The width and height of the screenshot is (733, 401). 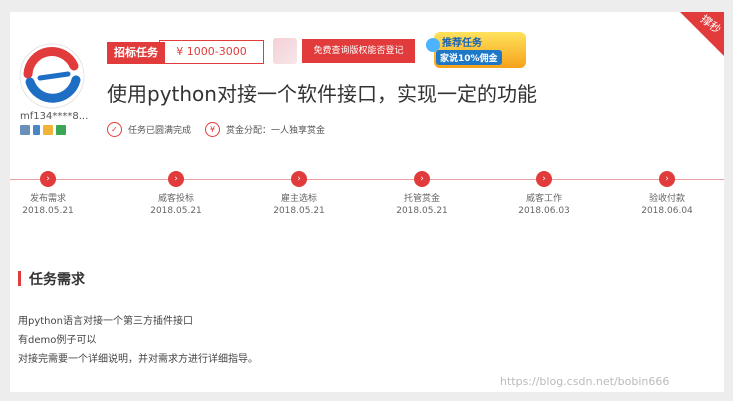 I want to click on employer-badges, so click(x=43, y=130).